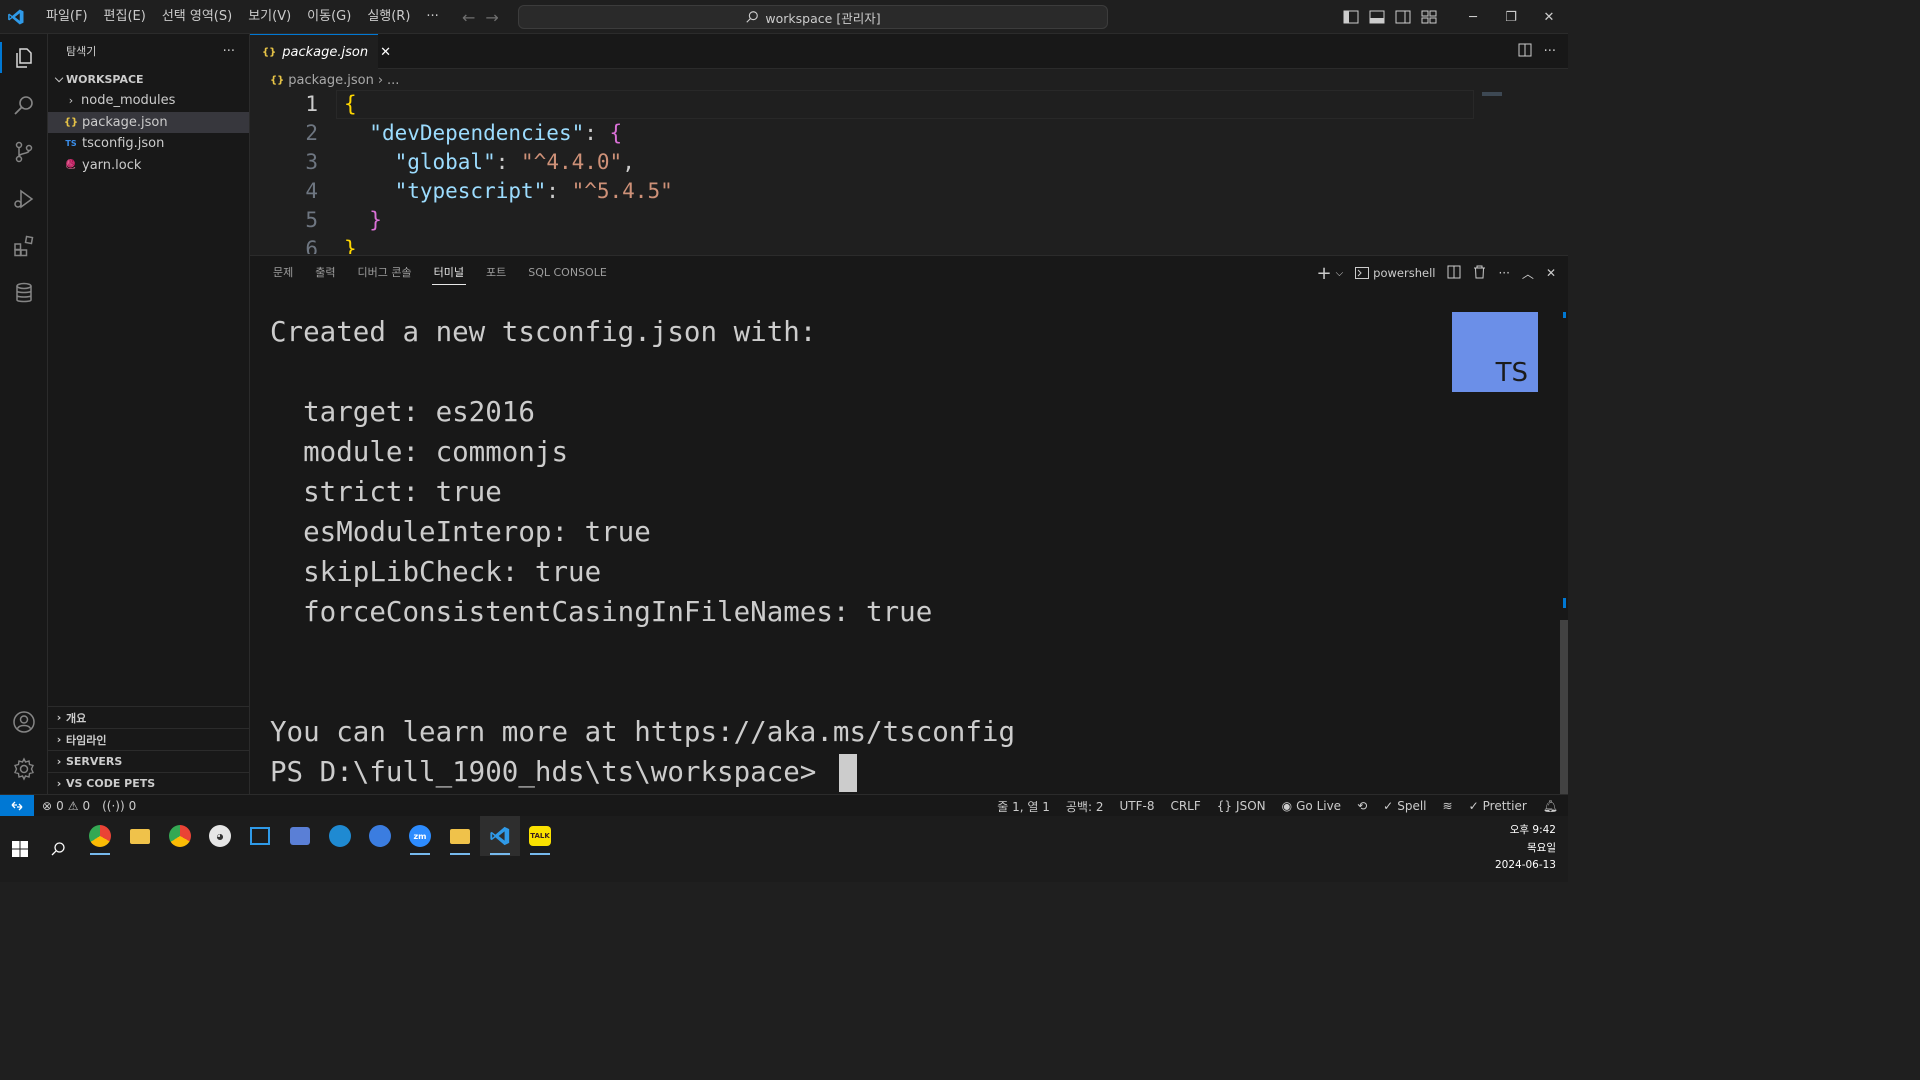 This screenshot has width=1920, height=1080. What do you see at coordinates (385, 273) in the screenshot?
I see `tab-debug-console: 디버그 콘솔` at bounding box center [385, 273].